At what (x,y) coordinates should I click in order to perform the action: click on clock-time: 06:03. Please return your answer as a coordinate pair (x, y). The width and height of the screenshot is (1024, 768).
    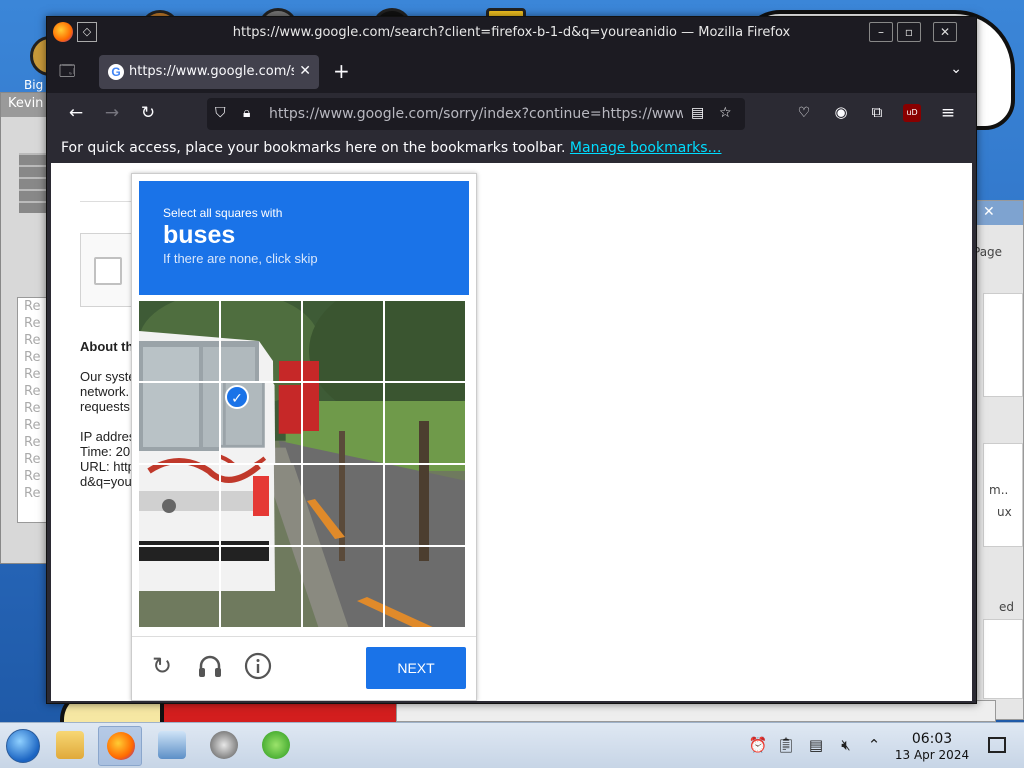
    Looking at the image, I should click on (932, 739).